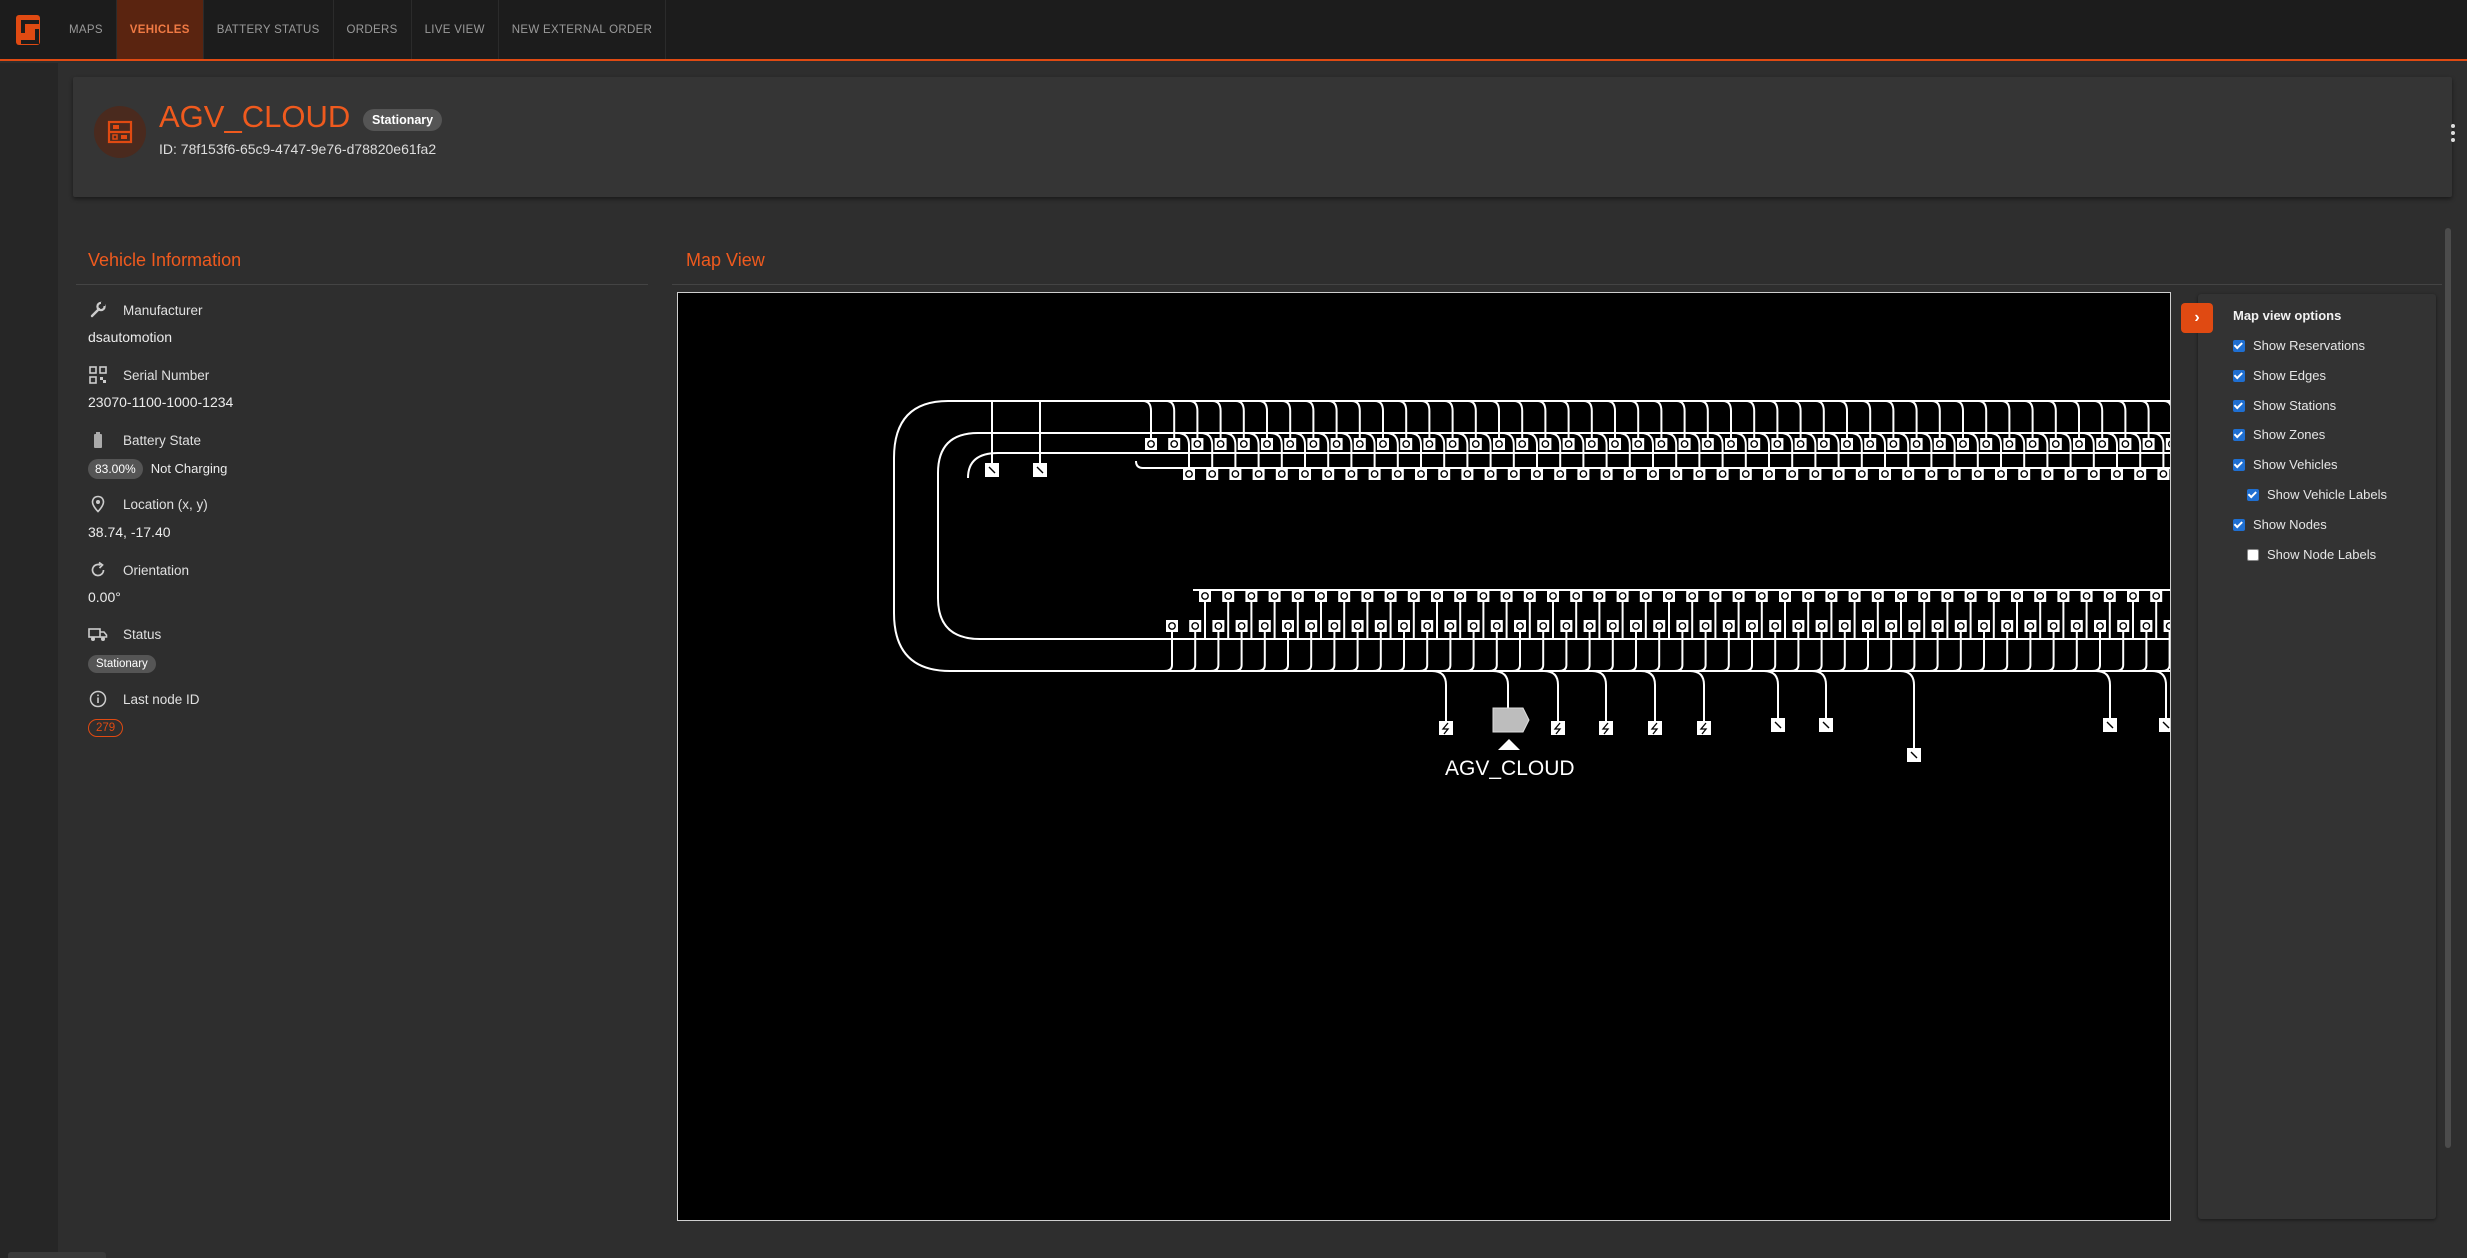 This screenshot has width=2467, height=1258. I want to click on option-label: Show Edges, so click(2289, 375).